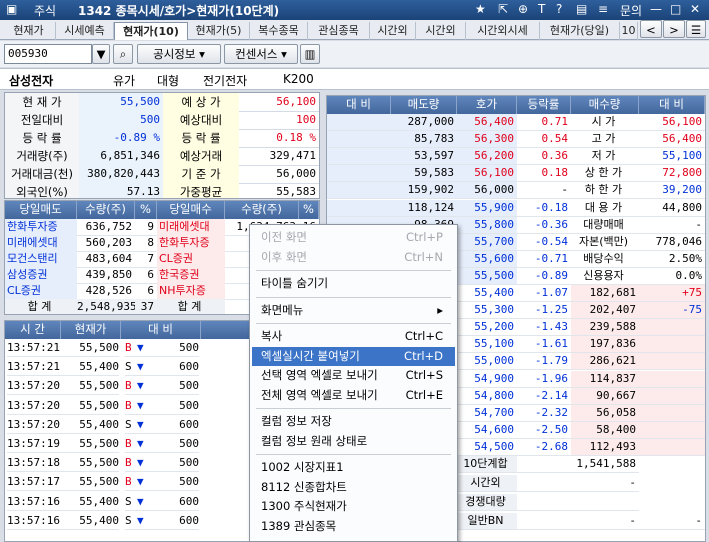  I want to click on bid-qty: 286,621, so click(605, 362).